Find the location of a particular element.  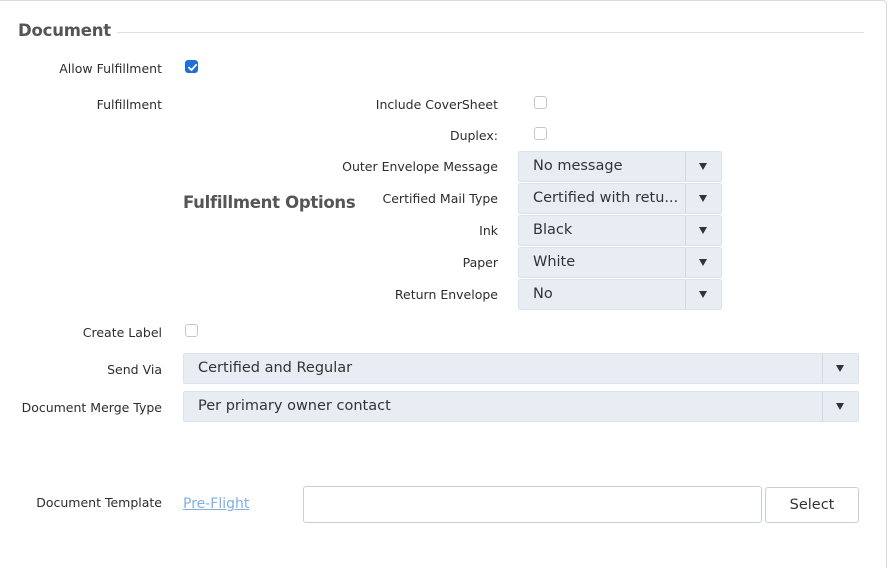

send-via-label: Send Via is located at coordinates (134, 369).